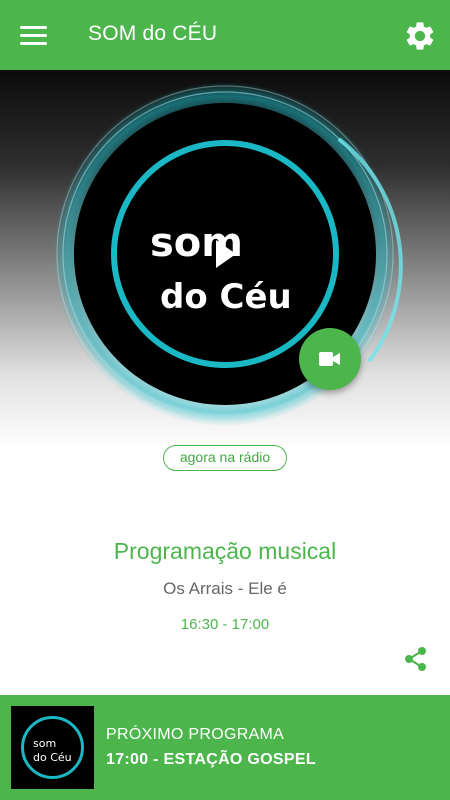 This screenshot has height=800, width=450. I want to click on settings-button, so click(420, 36).